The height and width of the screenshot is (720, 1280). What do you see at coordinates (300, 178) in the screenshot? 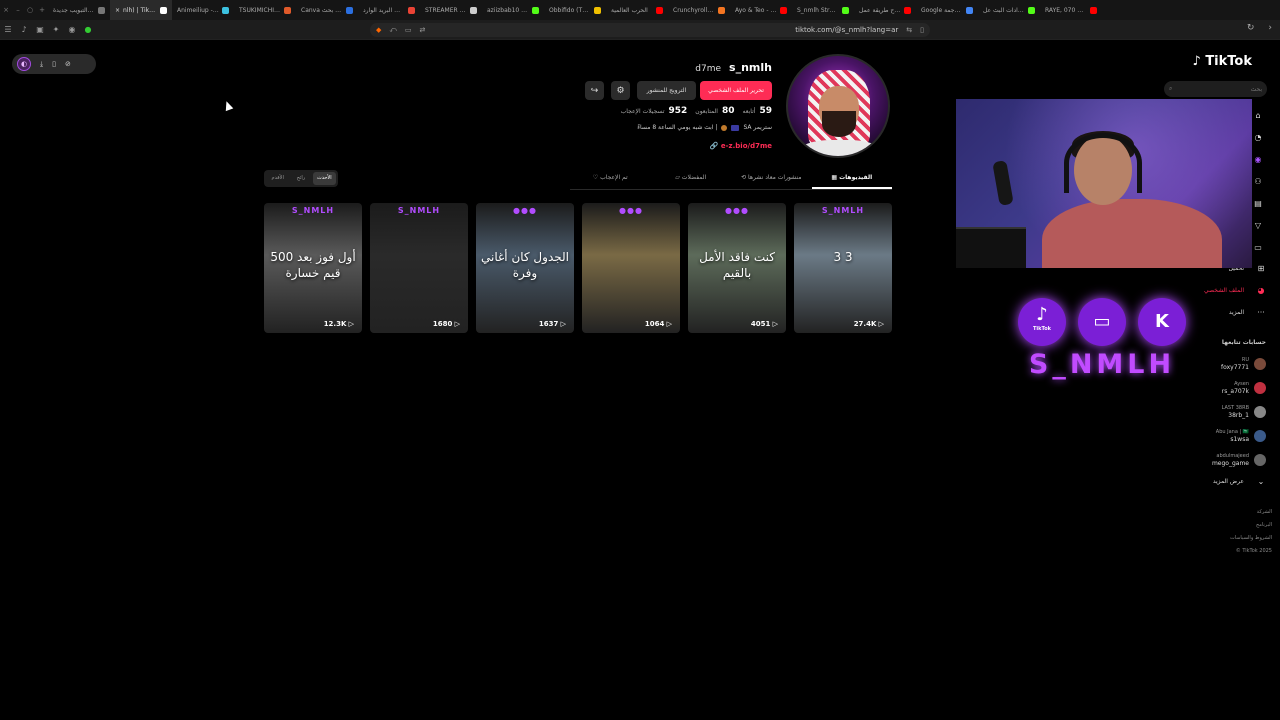
I see `sort-option: رائج` at bounding box center [300, 178].